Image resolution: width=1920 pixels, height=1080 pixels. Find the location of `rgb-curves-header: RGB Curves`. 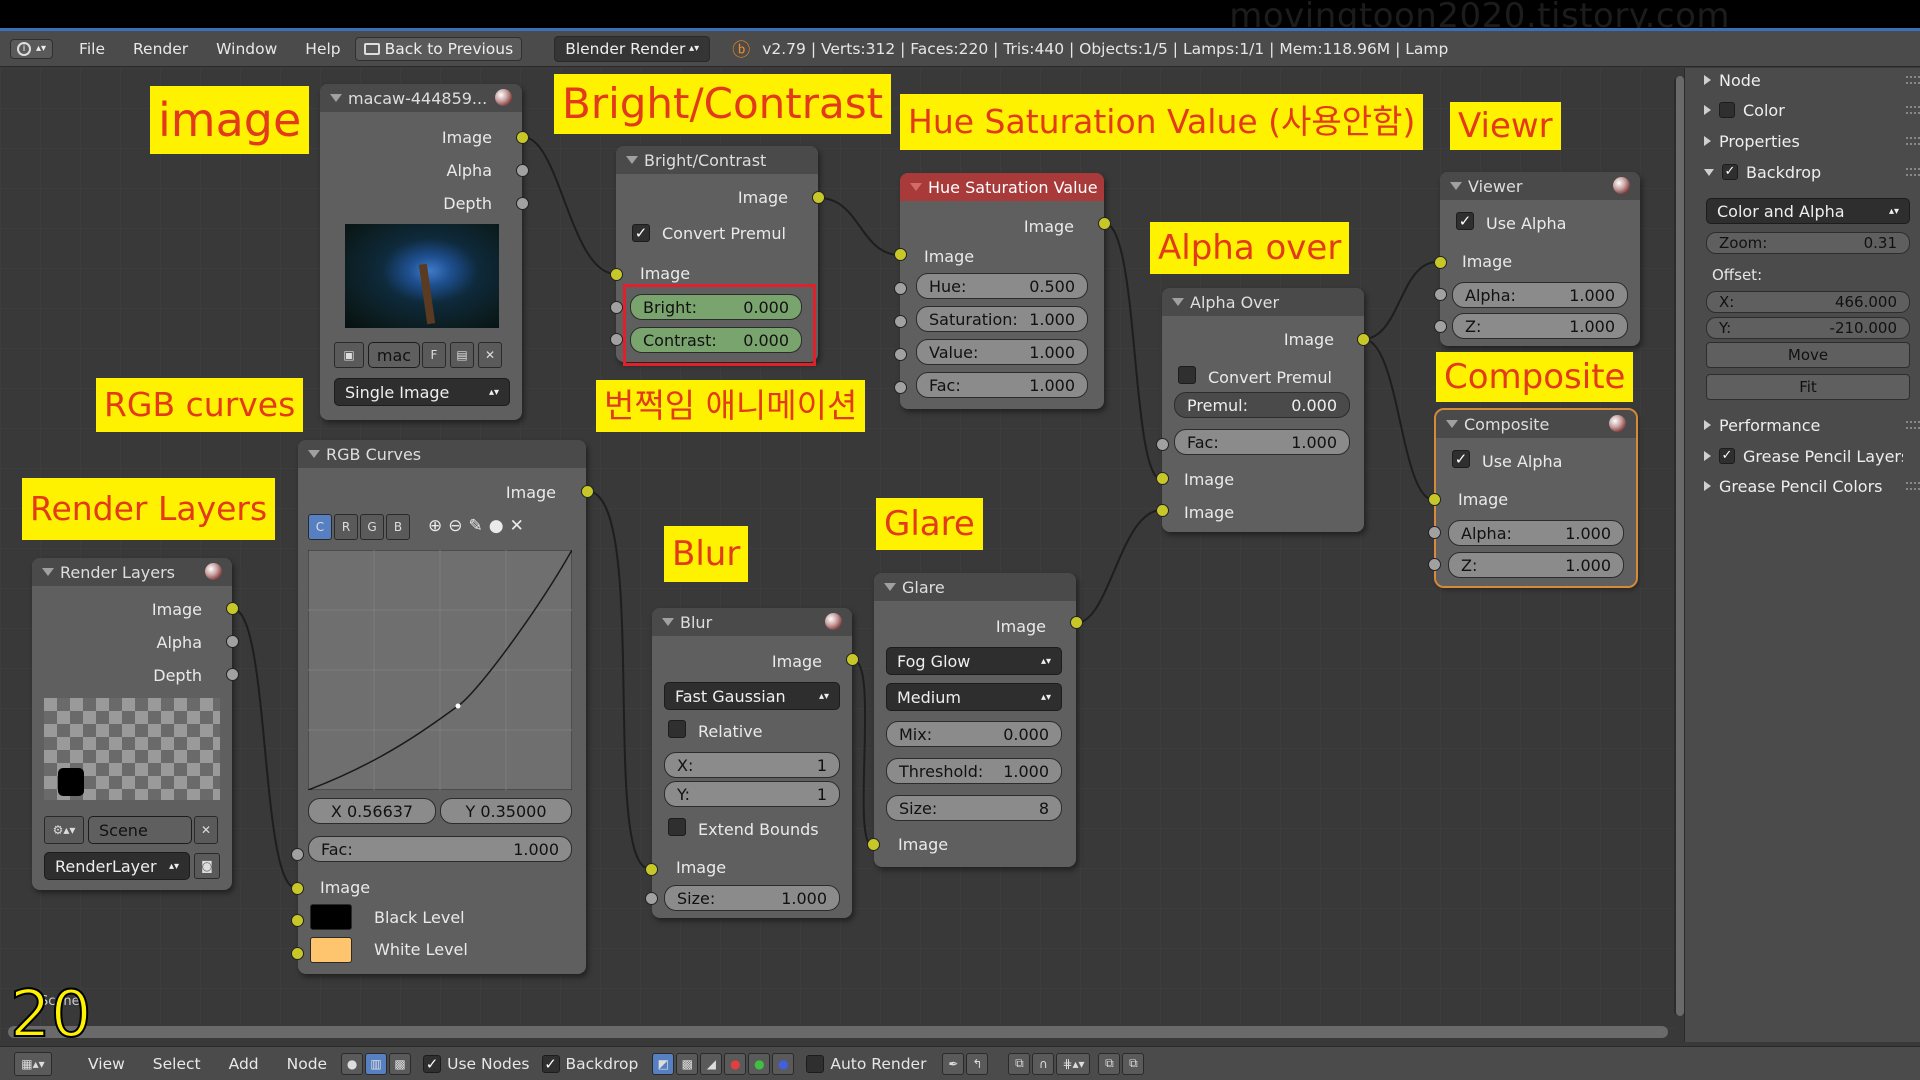

rgb-curves-header: RGB Curves is located at coordinates (442, 454).